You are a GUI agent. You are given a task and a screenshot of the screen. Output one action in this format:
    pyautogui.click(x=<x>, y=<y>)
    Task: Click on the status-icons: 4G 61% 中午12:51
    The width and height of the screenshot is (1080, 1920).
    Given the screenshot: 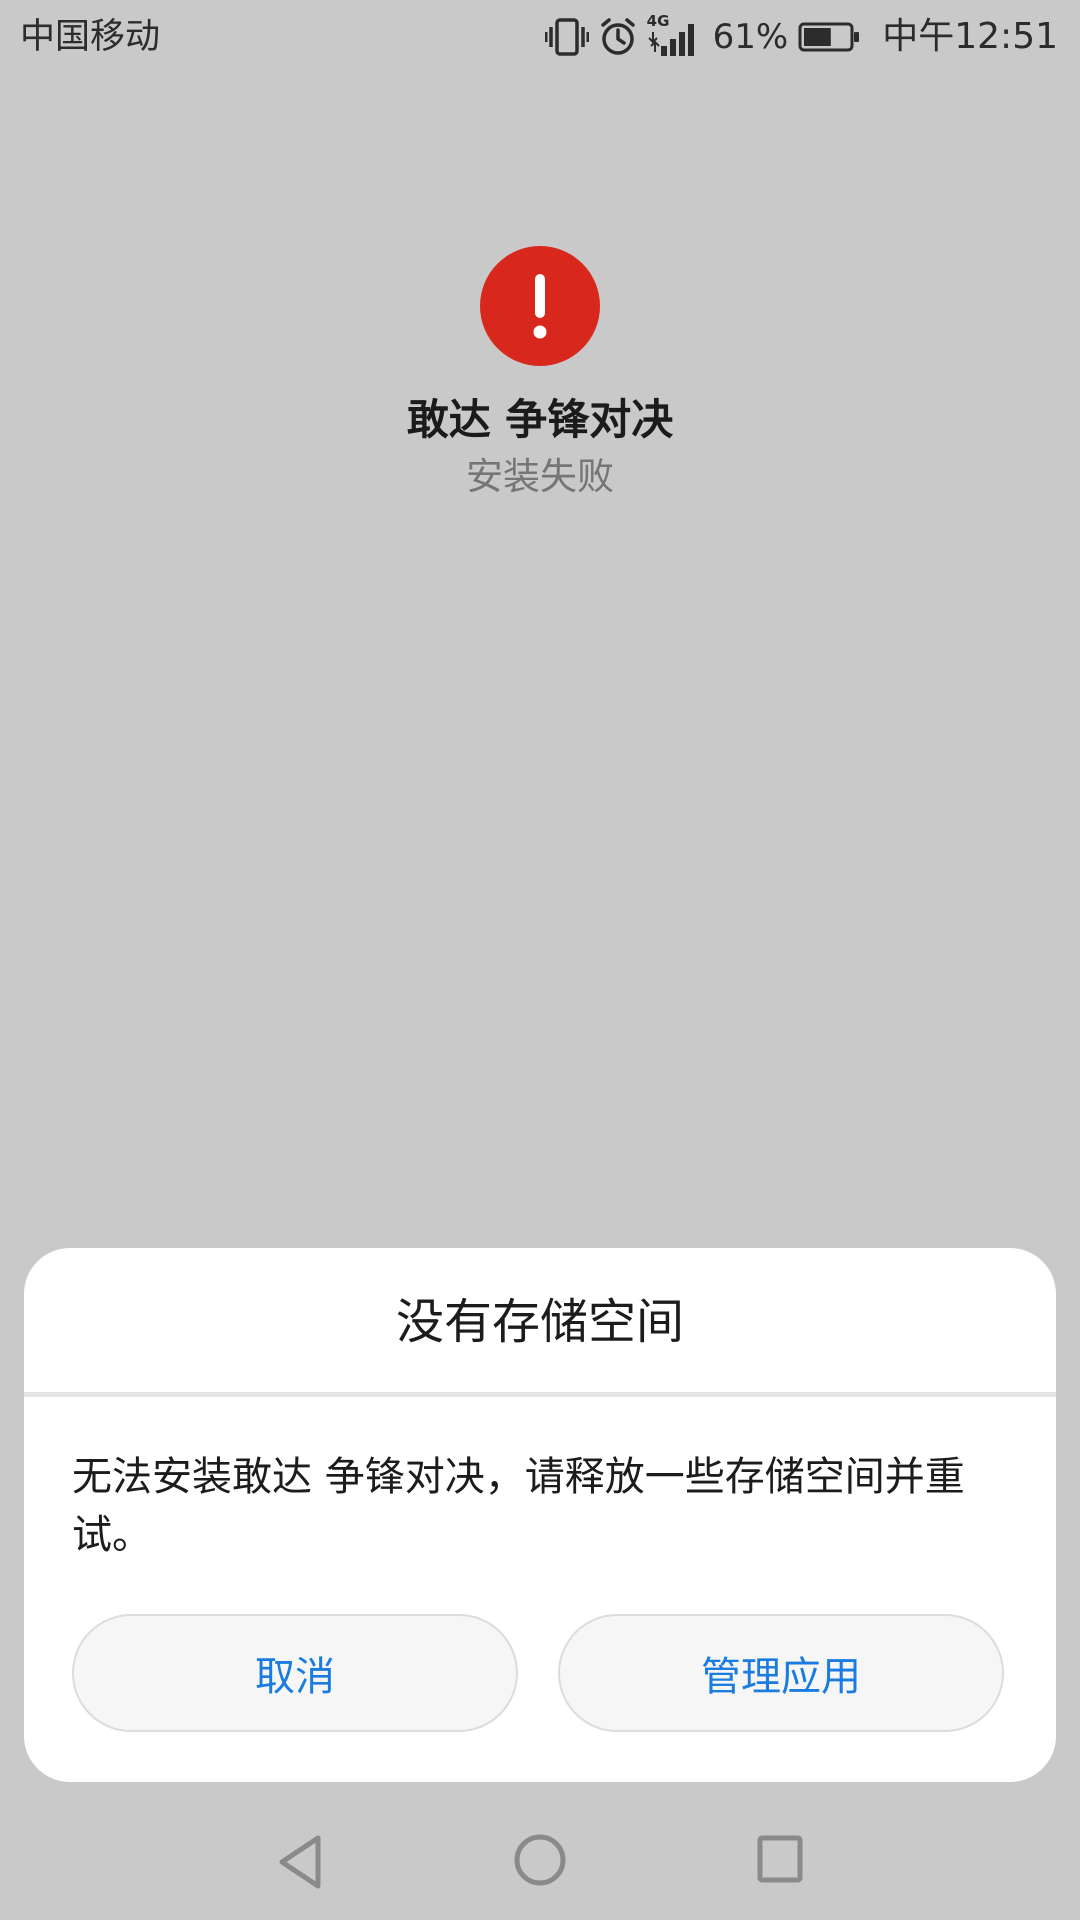 What is the action you would take?
    pyautogui.click(x=801, y=37)
    